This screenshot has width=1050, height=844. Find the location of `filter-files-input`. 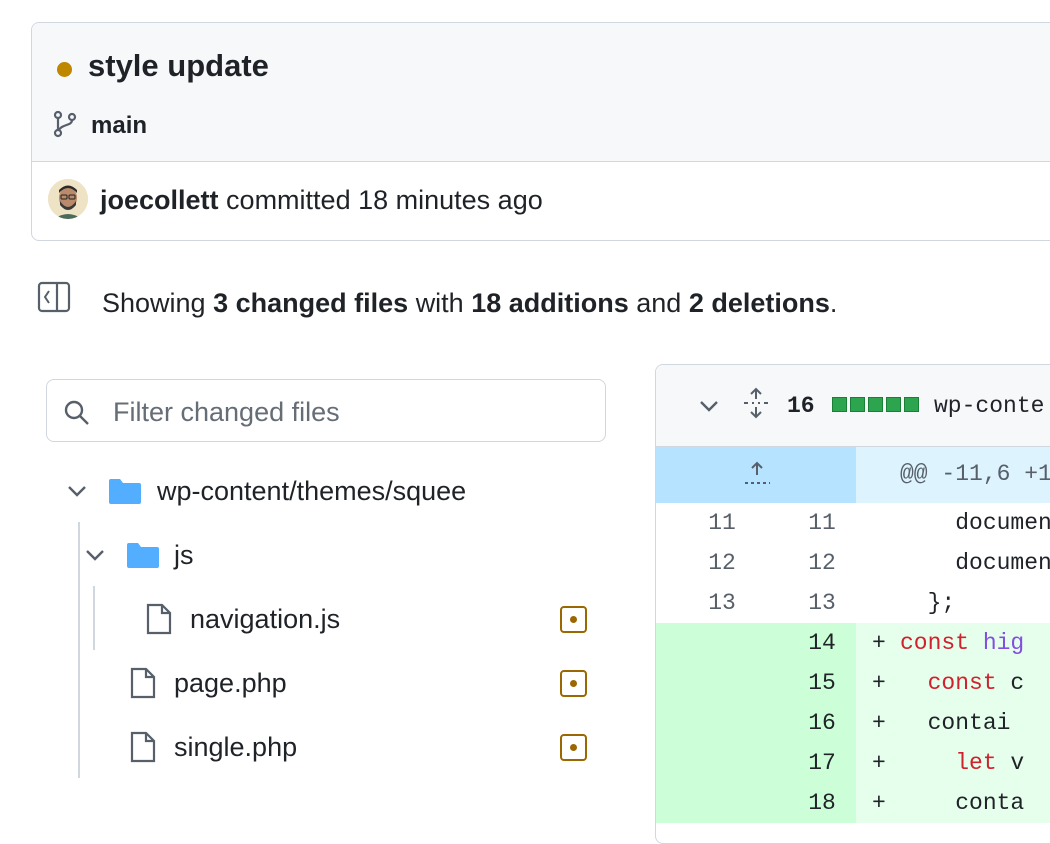

filter-files-input is located at coordinates (353, 412).